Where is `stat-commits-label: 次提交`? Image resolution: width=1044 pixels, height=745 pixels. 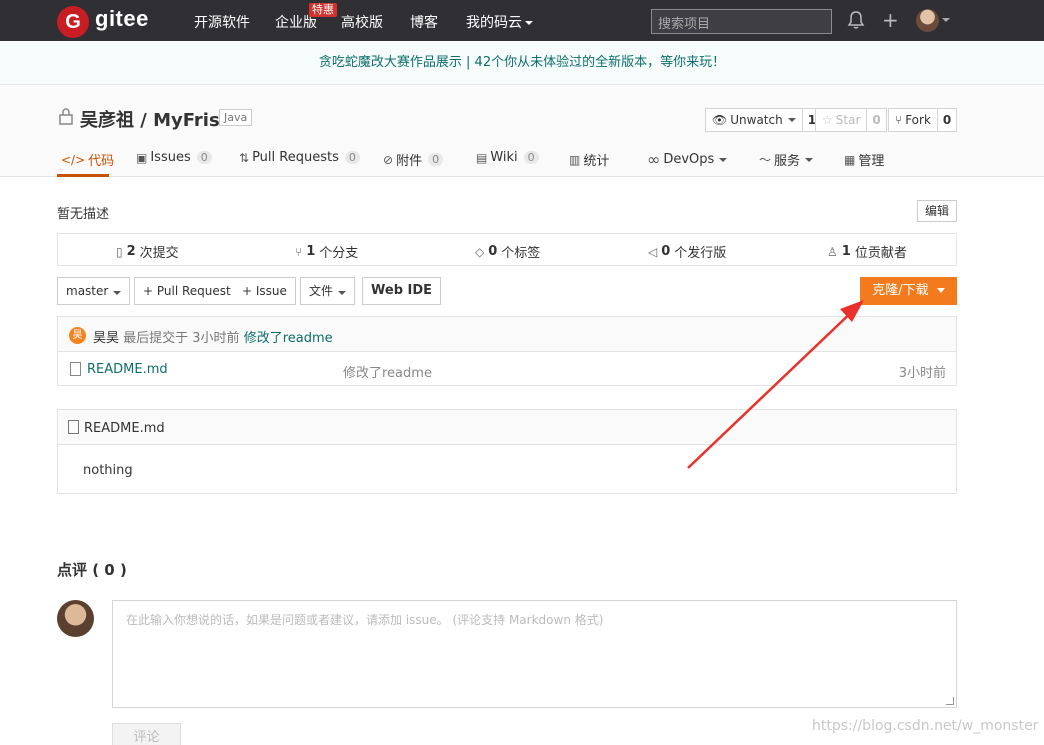
stat-commits-label: 次提交 is located at coordinates (159, 253).